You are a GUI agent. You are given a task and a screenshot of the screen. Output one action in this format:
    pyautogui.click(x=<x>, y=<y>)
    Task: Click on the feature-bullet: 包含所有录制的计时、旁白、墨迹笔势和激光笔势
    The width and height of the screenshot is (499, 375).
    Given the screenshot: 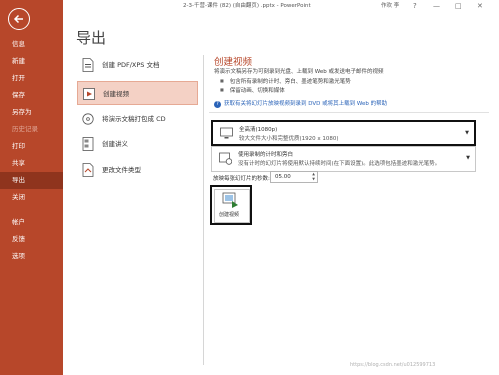 What is the action you would take?
    pyautogui.click(x=285, y=81)
    